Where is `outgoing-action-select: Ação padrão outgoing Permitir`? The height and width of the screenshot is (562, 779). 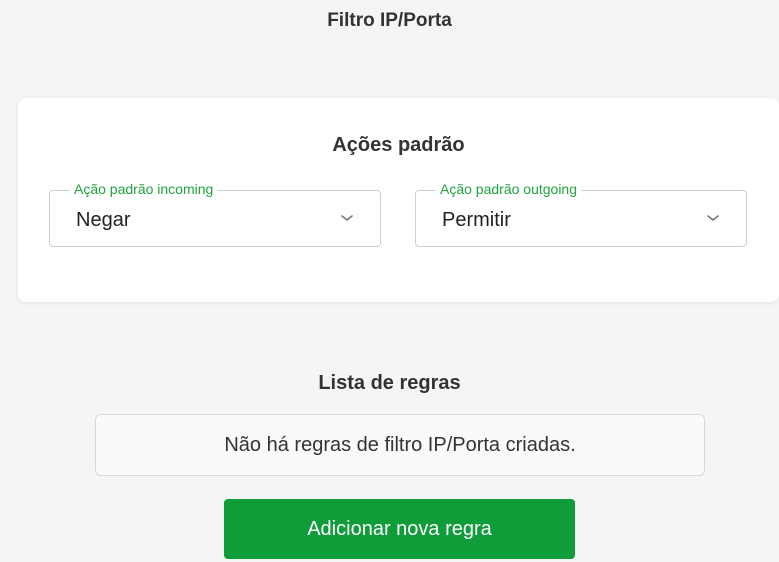
outgoing-action-select: Ação padrão outgoing Permitir is located at coordinates (581, 214).